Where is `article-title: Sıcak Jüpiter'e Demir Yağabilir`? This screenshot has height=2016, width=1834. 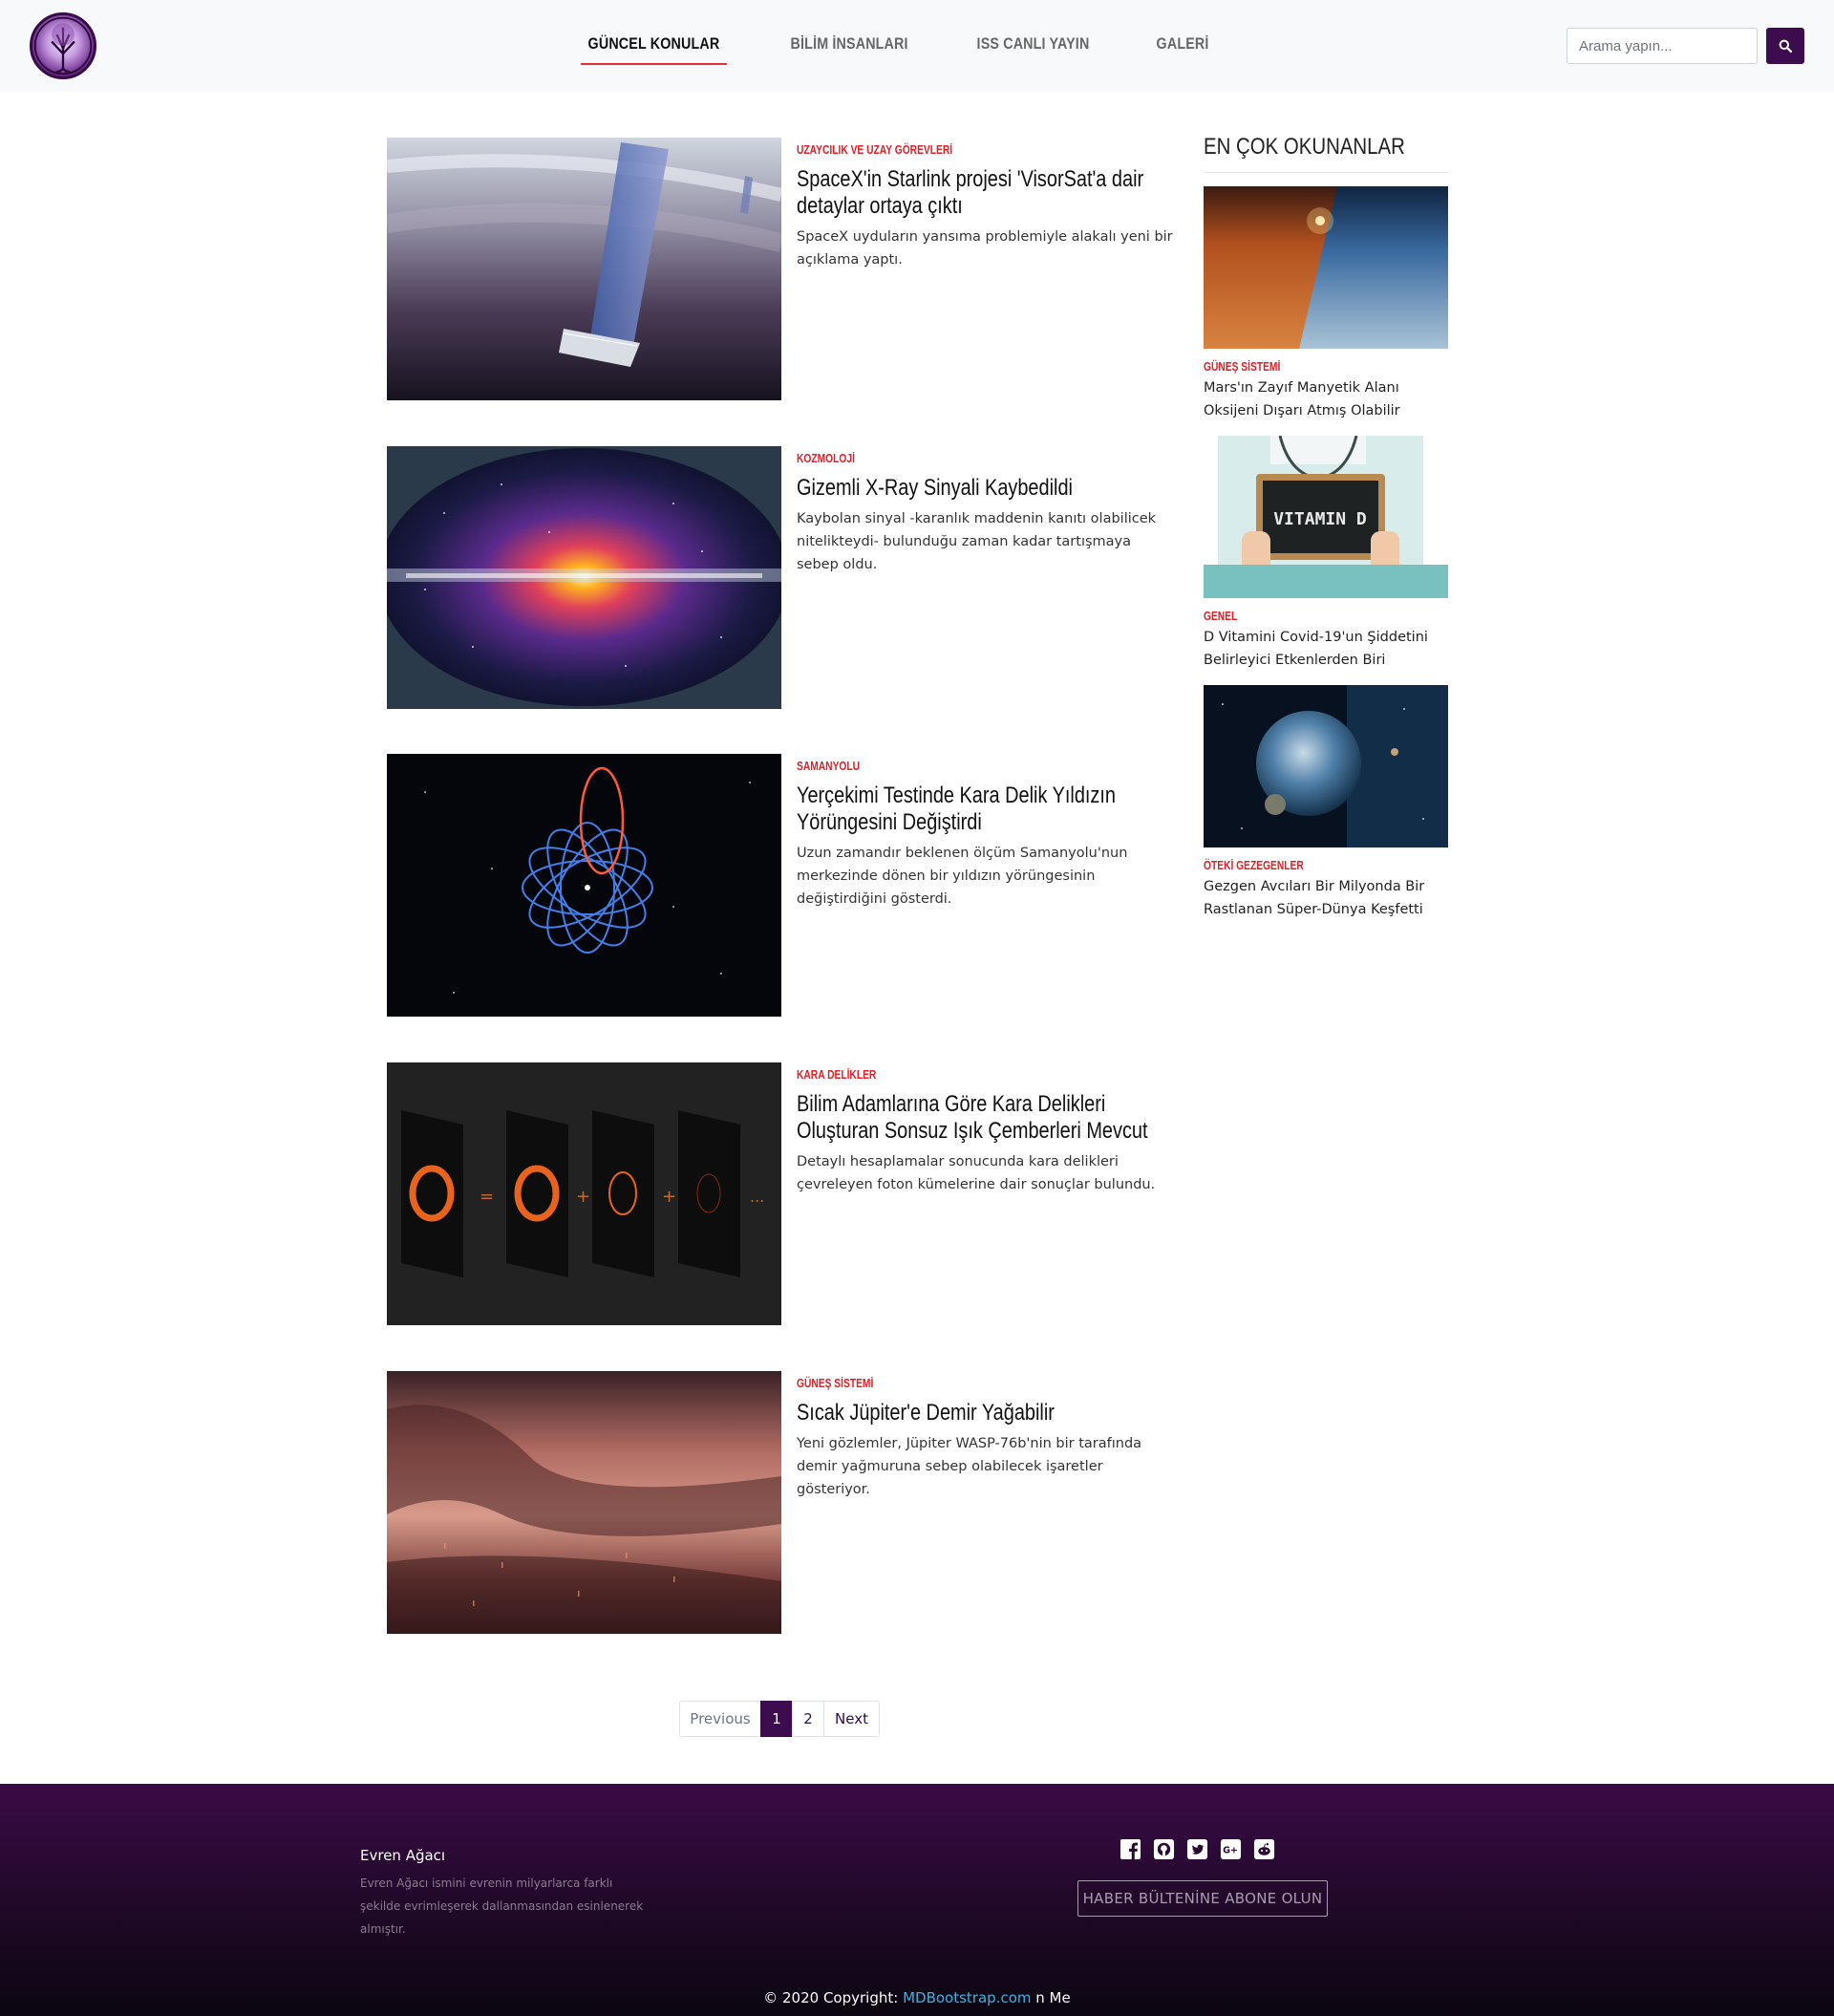 article-title: Sıcak Jüpiter'e Demir Yağabilir is located at coordinates (983, 1413).